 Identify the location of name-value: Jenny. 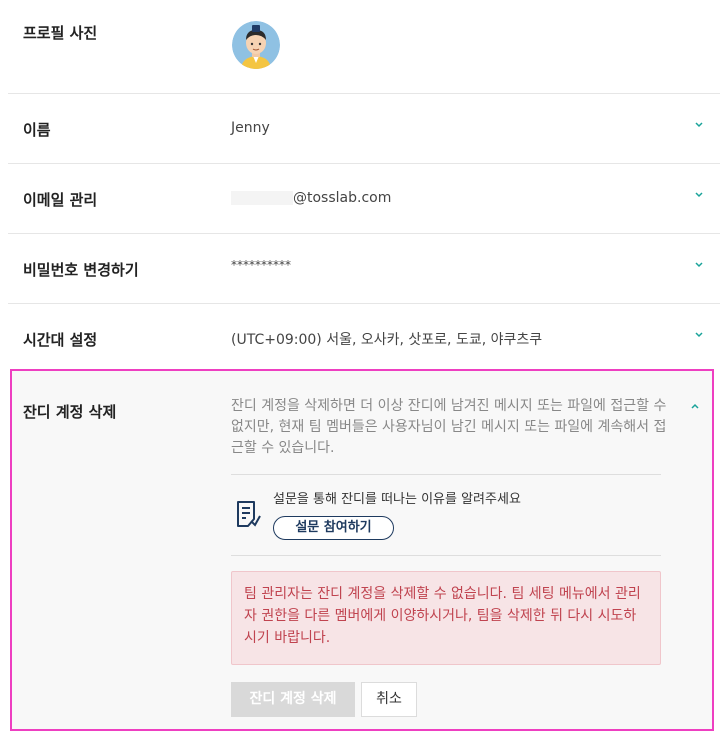
(250, 128).